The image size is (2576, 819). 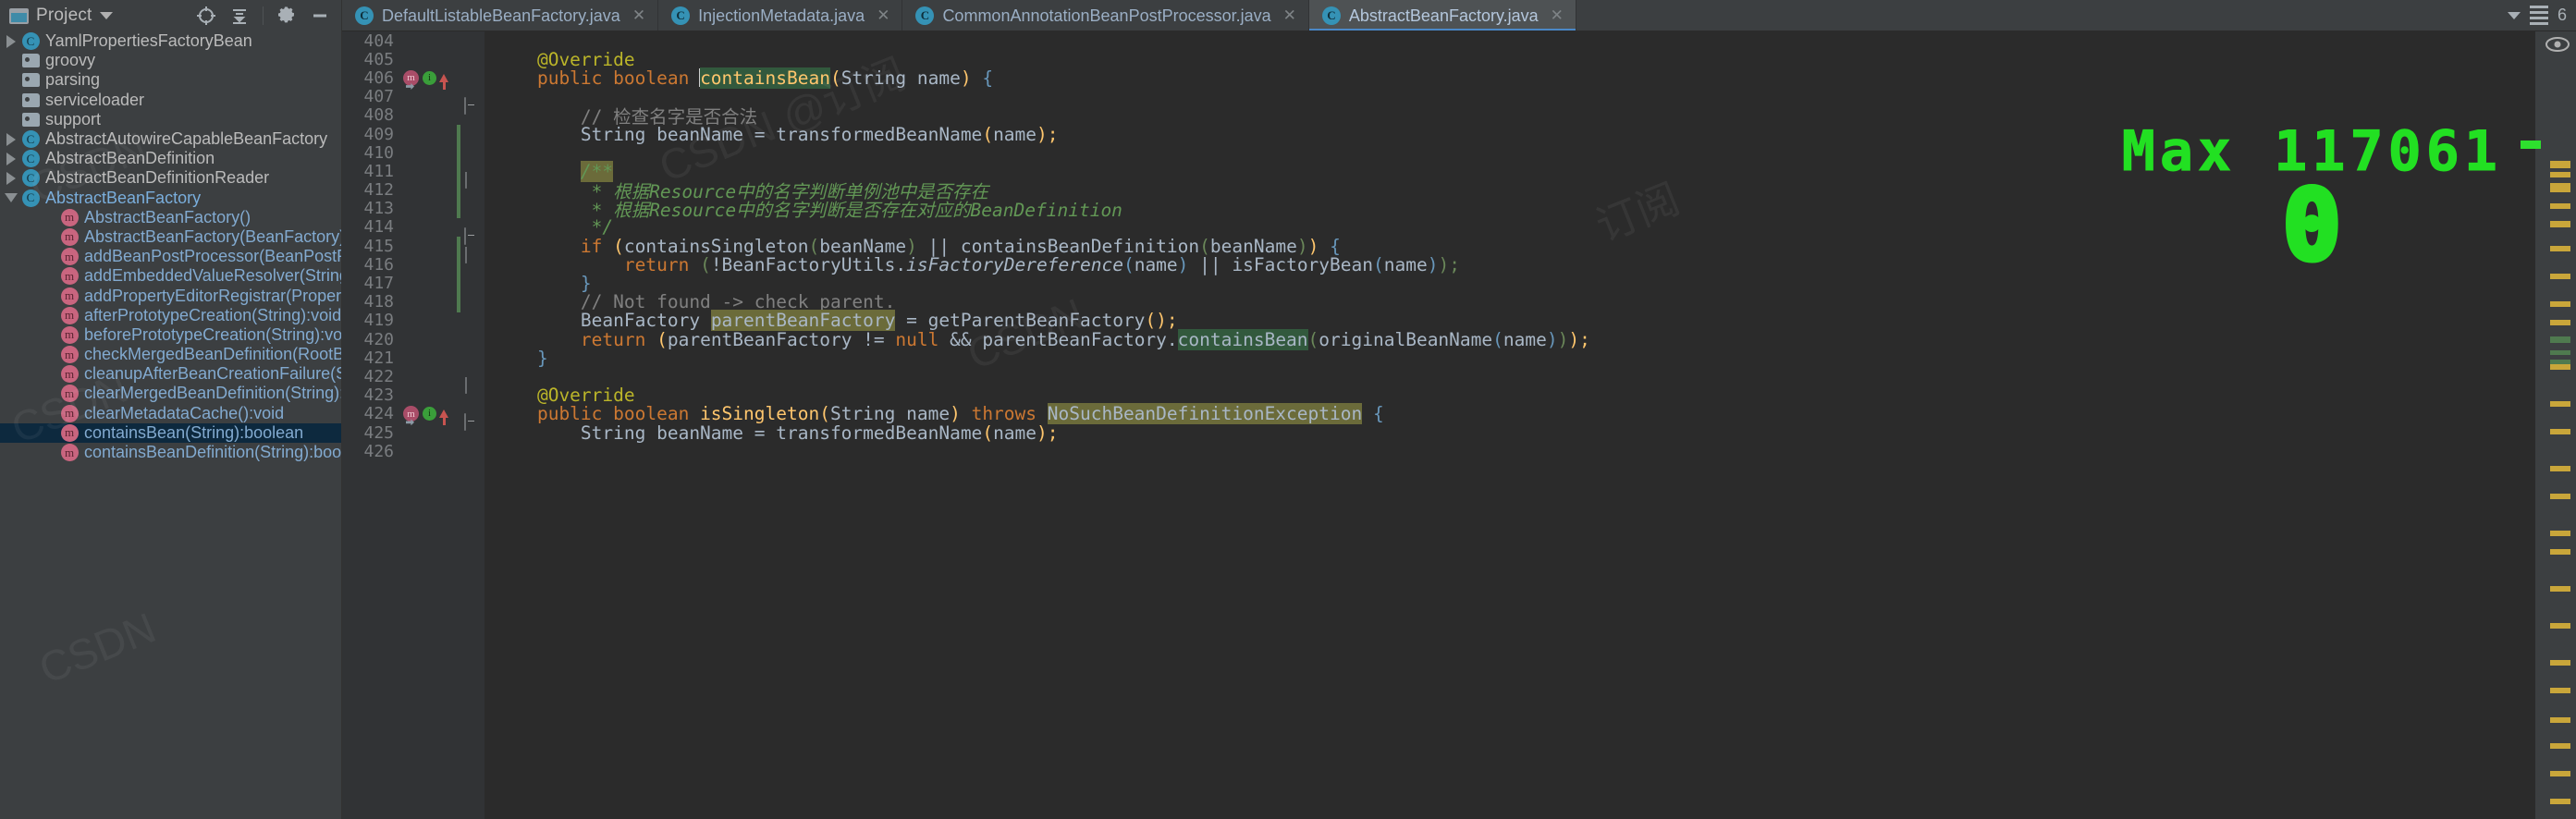 I want to click on gutter-line-418: 418, so click(x=401, y=302).